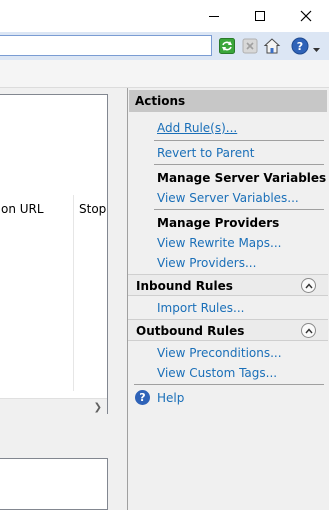  I want to click on close-button, so click(306, 16).